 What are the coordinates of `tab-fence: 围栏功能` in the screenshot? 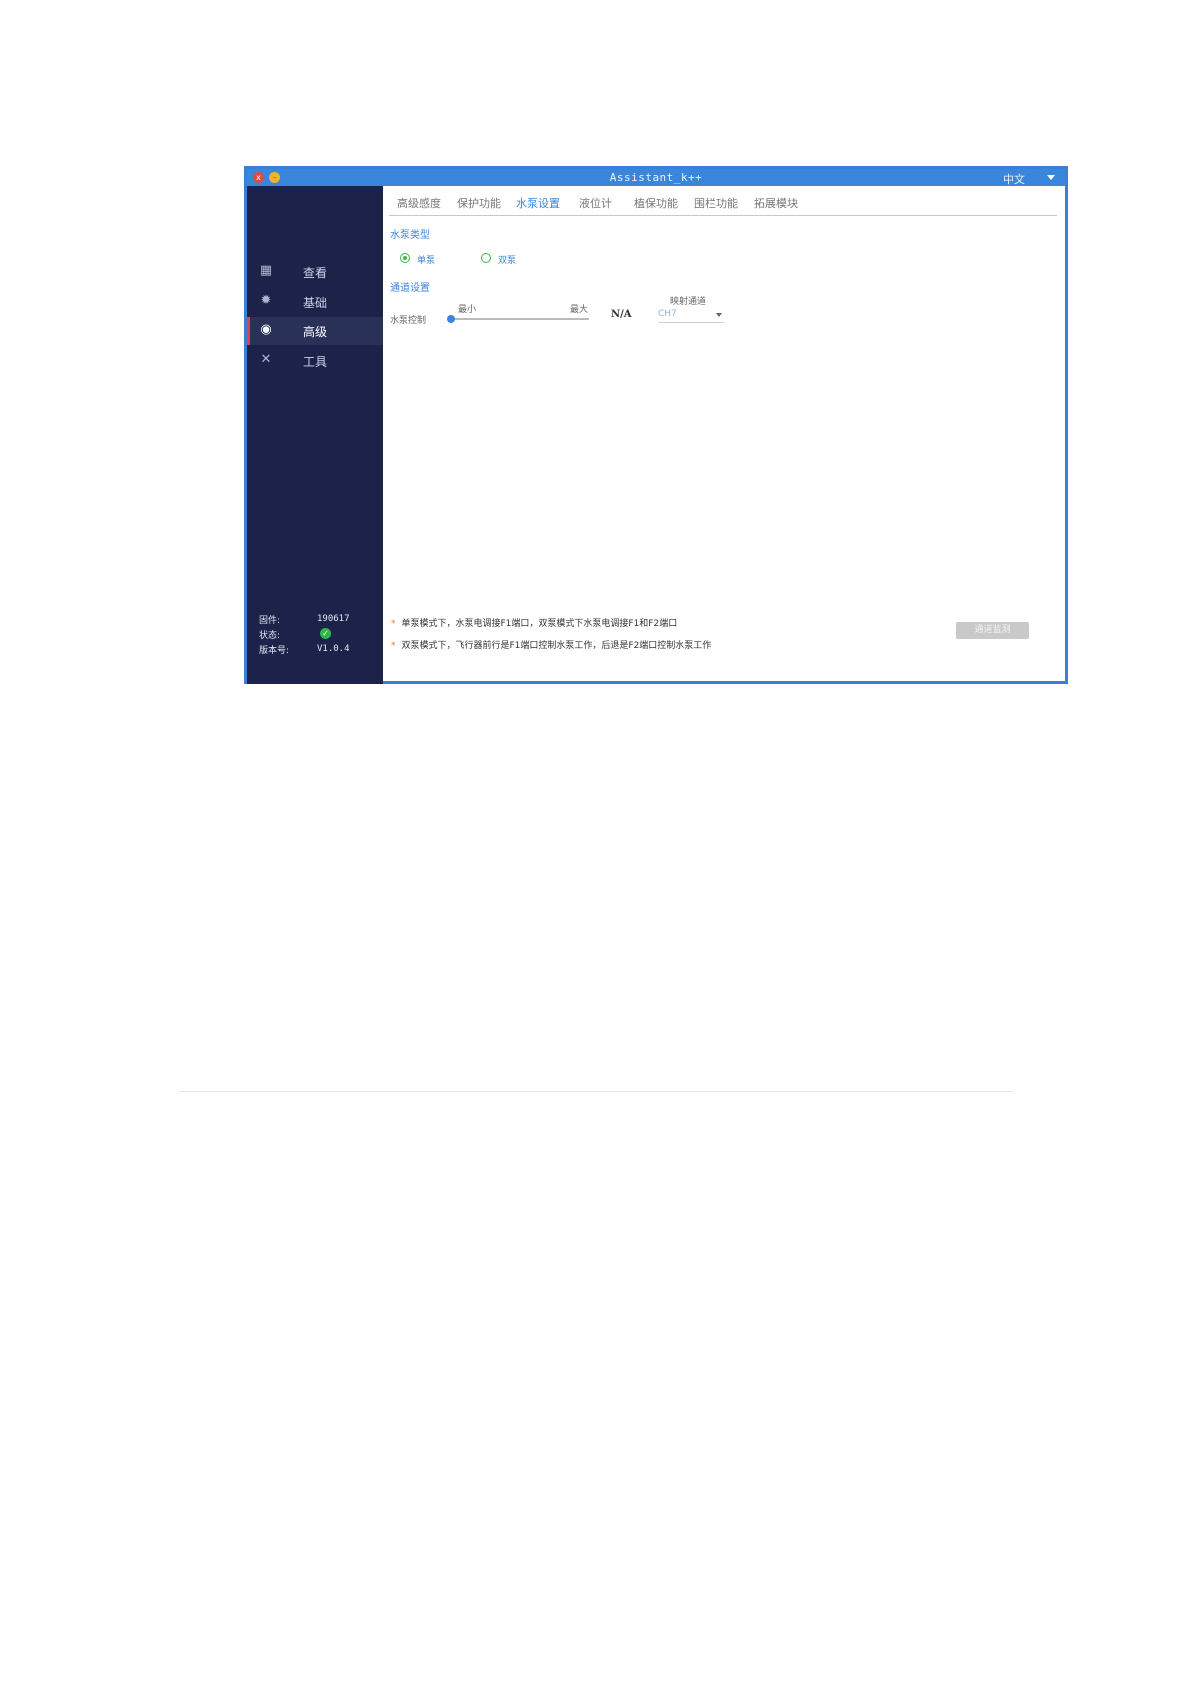 It's located at (716, 203).